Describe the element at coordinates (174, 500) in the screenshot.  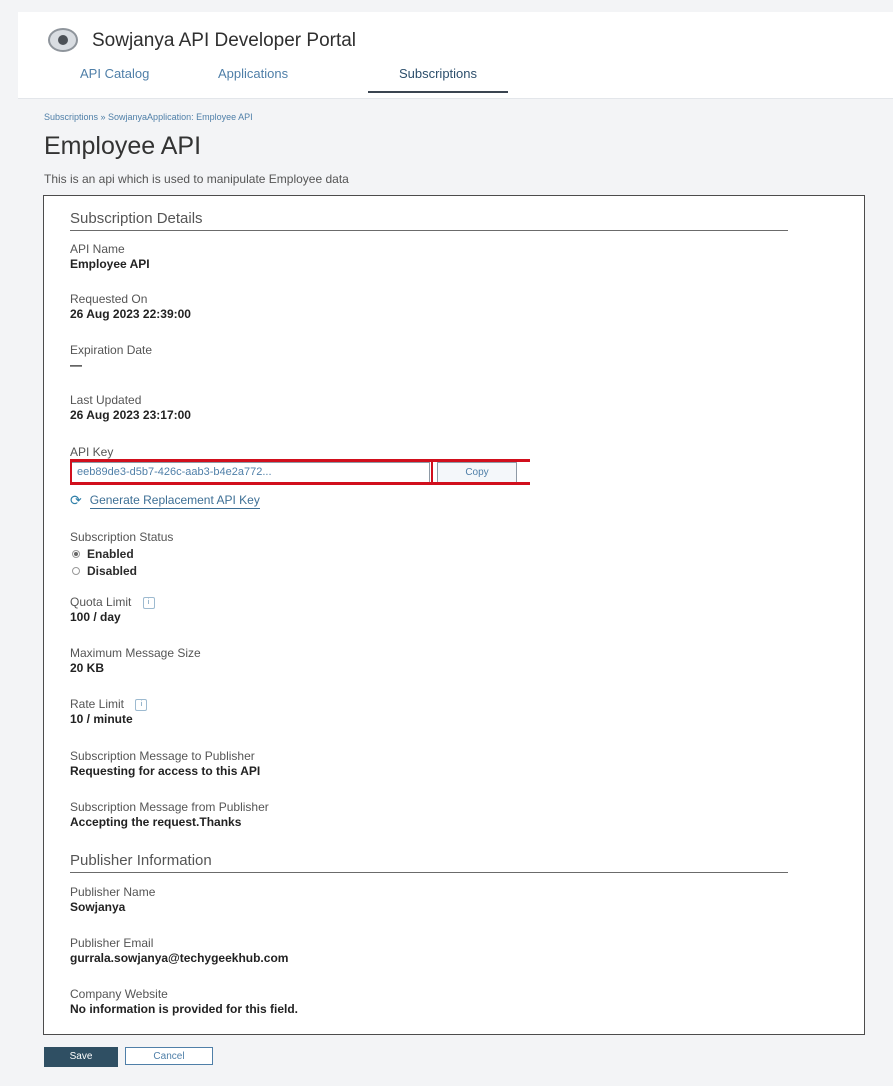
I see `generate-replacement-key-label: Generate Replacement API Key` at that location.